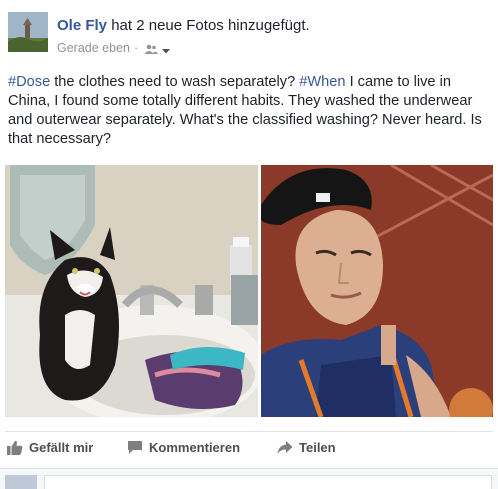  I want to click on comment-area, so click(249, 478).